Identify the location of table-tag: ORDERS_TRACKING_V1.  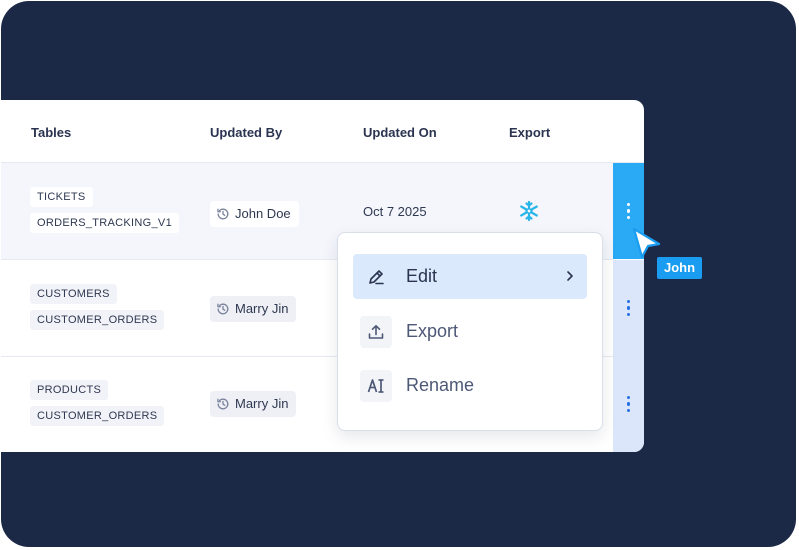
(104, 223).